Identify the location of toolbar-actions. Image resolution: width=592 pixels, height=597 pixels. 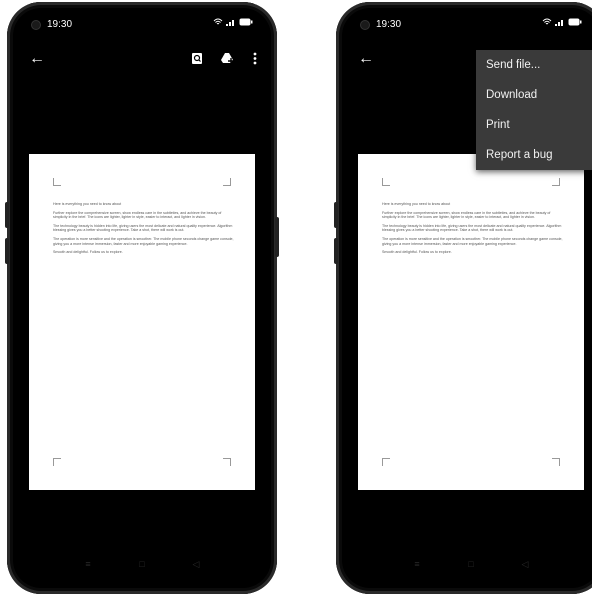
(224, 58).